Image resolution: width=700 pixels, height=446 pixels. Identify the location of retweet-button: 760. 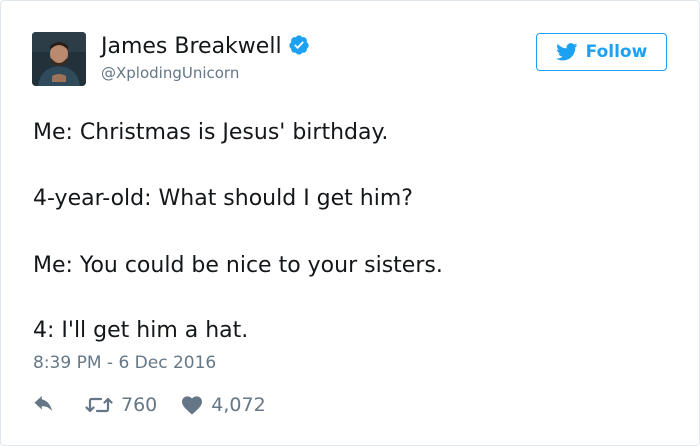
(121, 405).